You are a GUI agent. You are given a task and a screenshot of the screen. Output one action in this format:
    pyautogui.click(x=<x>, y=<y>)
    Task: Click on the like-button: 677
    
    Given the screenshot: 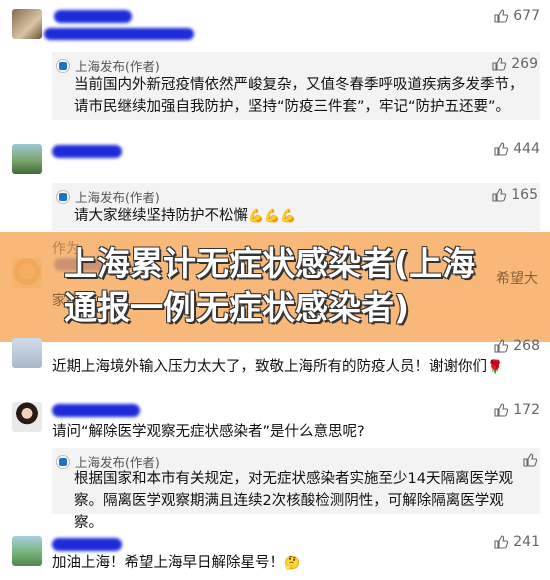 What is the action you would take?
    pyautogui.click(x=516, y=16)
    